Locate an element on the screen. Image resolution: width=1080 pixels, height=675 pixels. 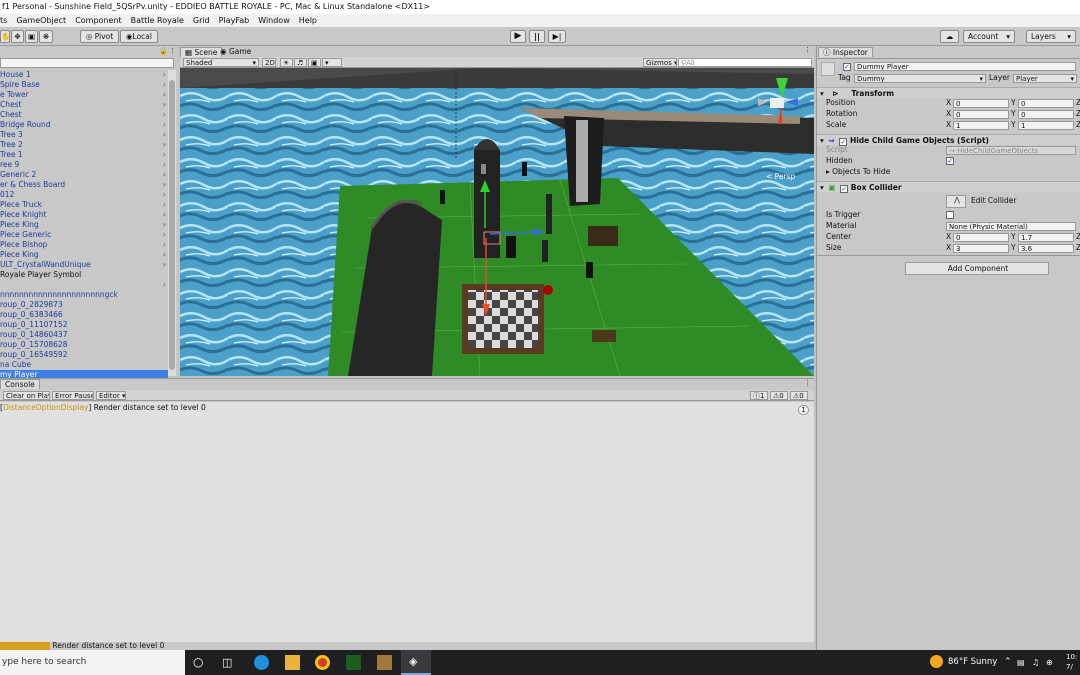
hierarchy-item: er & Chess Board › is located at coordinates (84, 185).